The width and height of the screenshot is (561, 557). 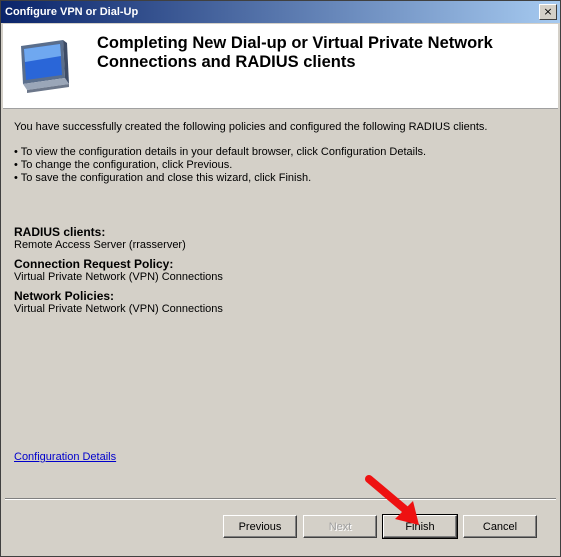 What do you see at coordinates (45, 66) in the screenshot?
I see `computer-monitor-icon` at bounding box center [45, 66].